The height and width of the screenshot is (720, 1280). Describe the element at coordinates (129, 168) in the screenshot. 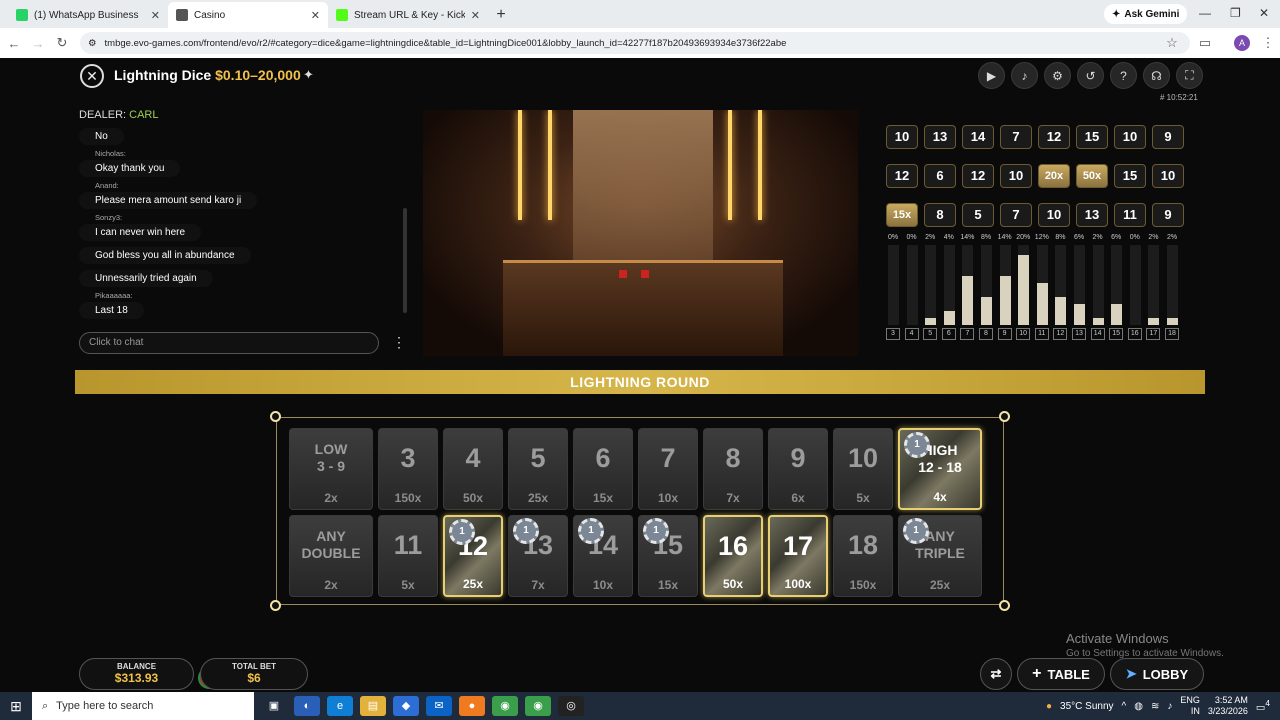

I see `chat-text: Okay thank you` at that location.